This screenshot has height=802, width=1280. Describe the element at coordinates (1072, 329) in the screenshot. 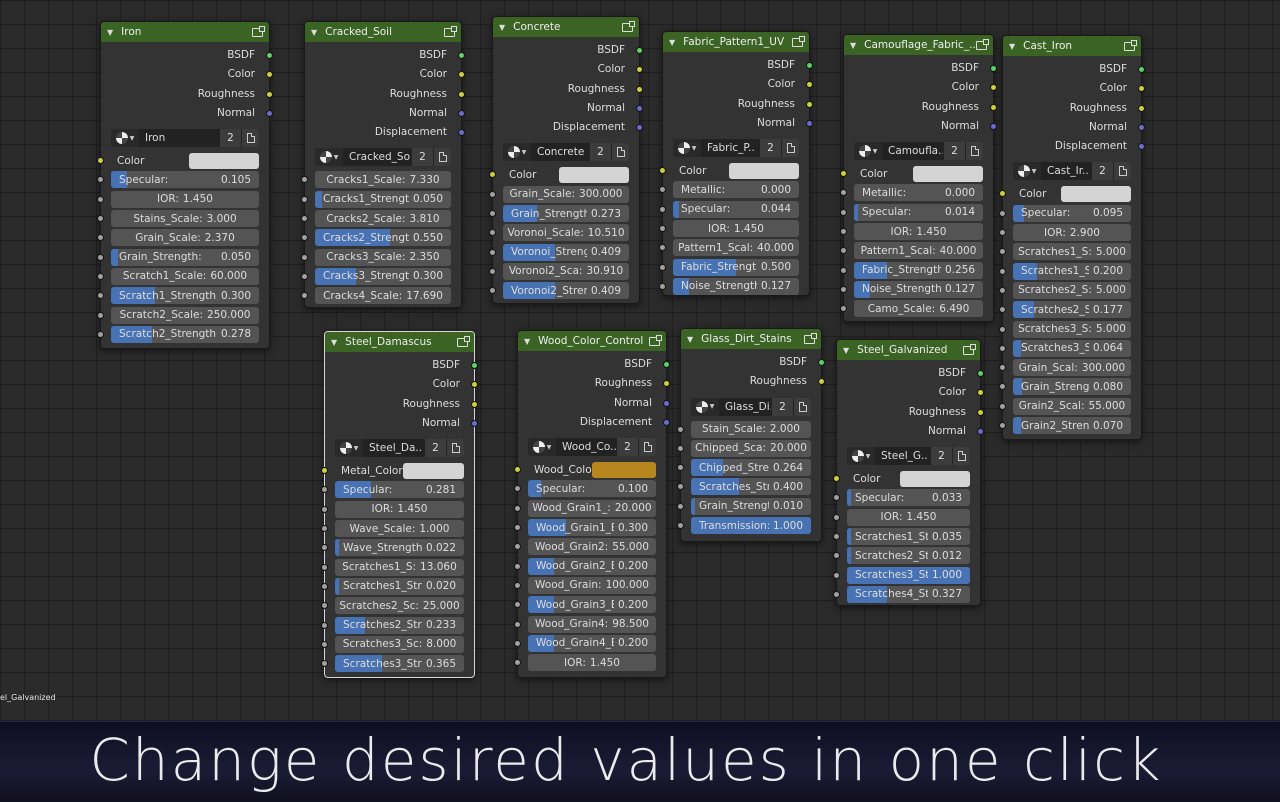

I see `value-slider: Scratches3_S:5.000` at that location.